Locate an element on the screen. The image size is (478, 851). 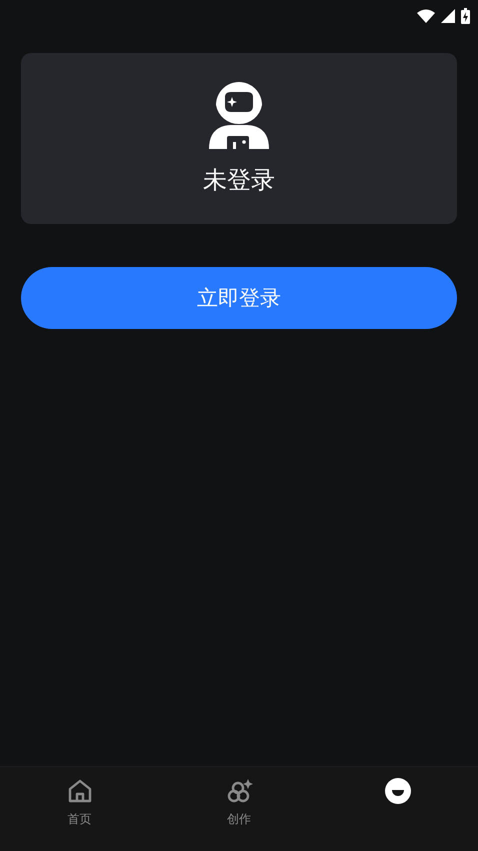
smiley-icon is located at coordinates (398, 791).